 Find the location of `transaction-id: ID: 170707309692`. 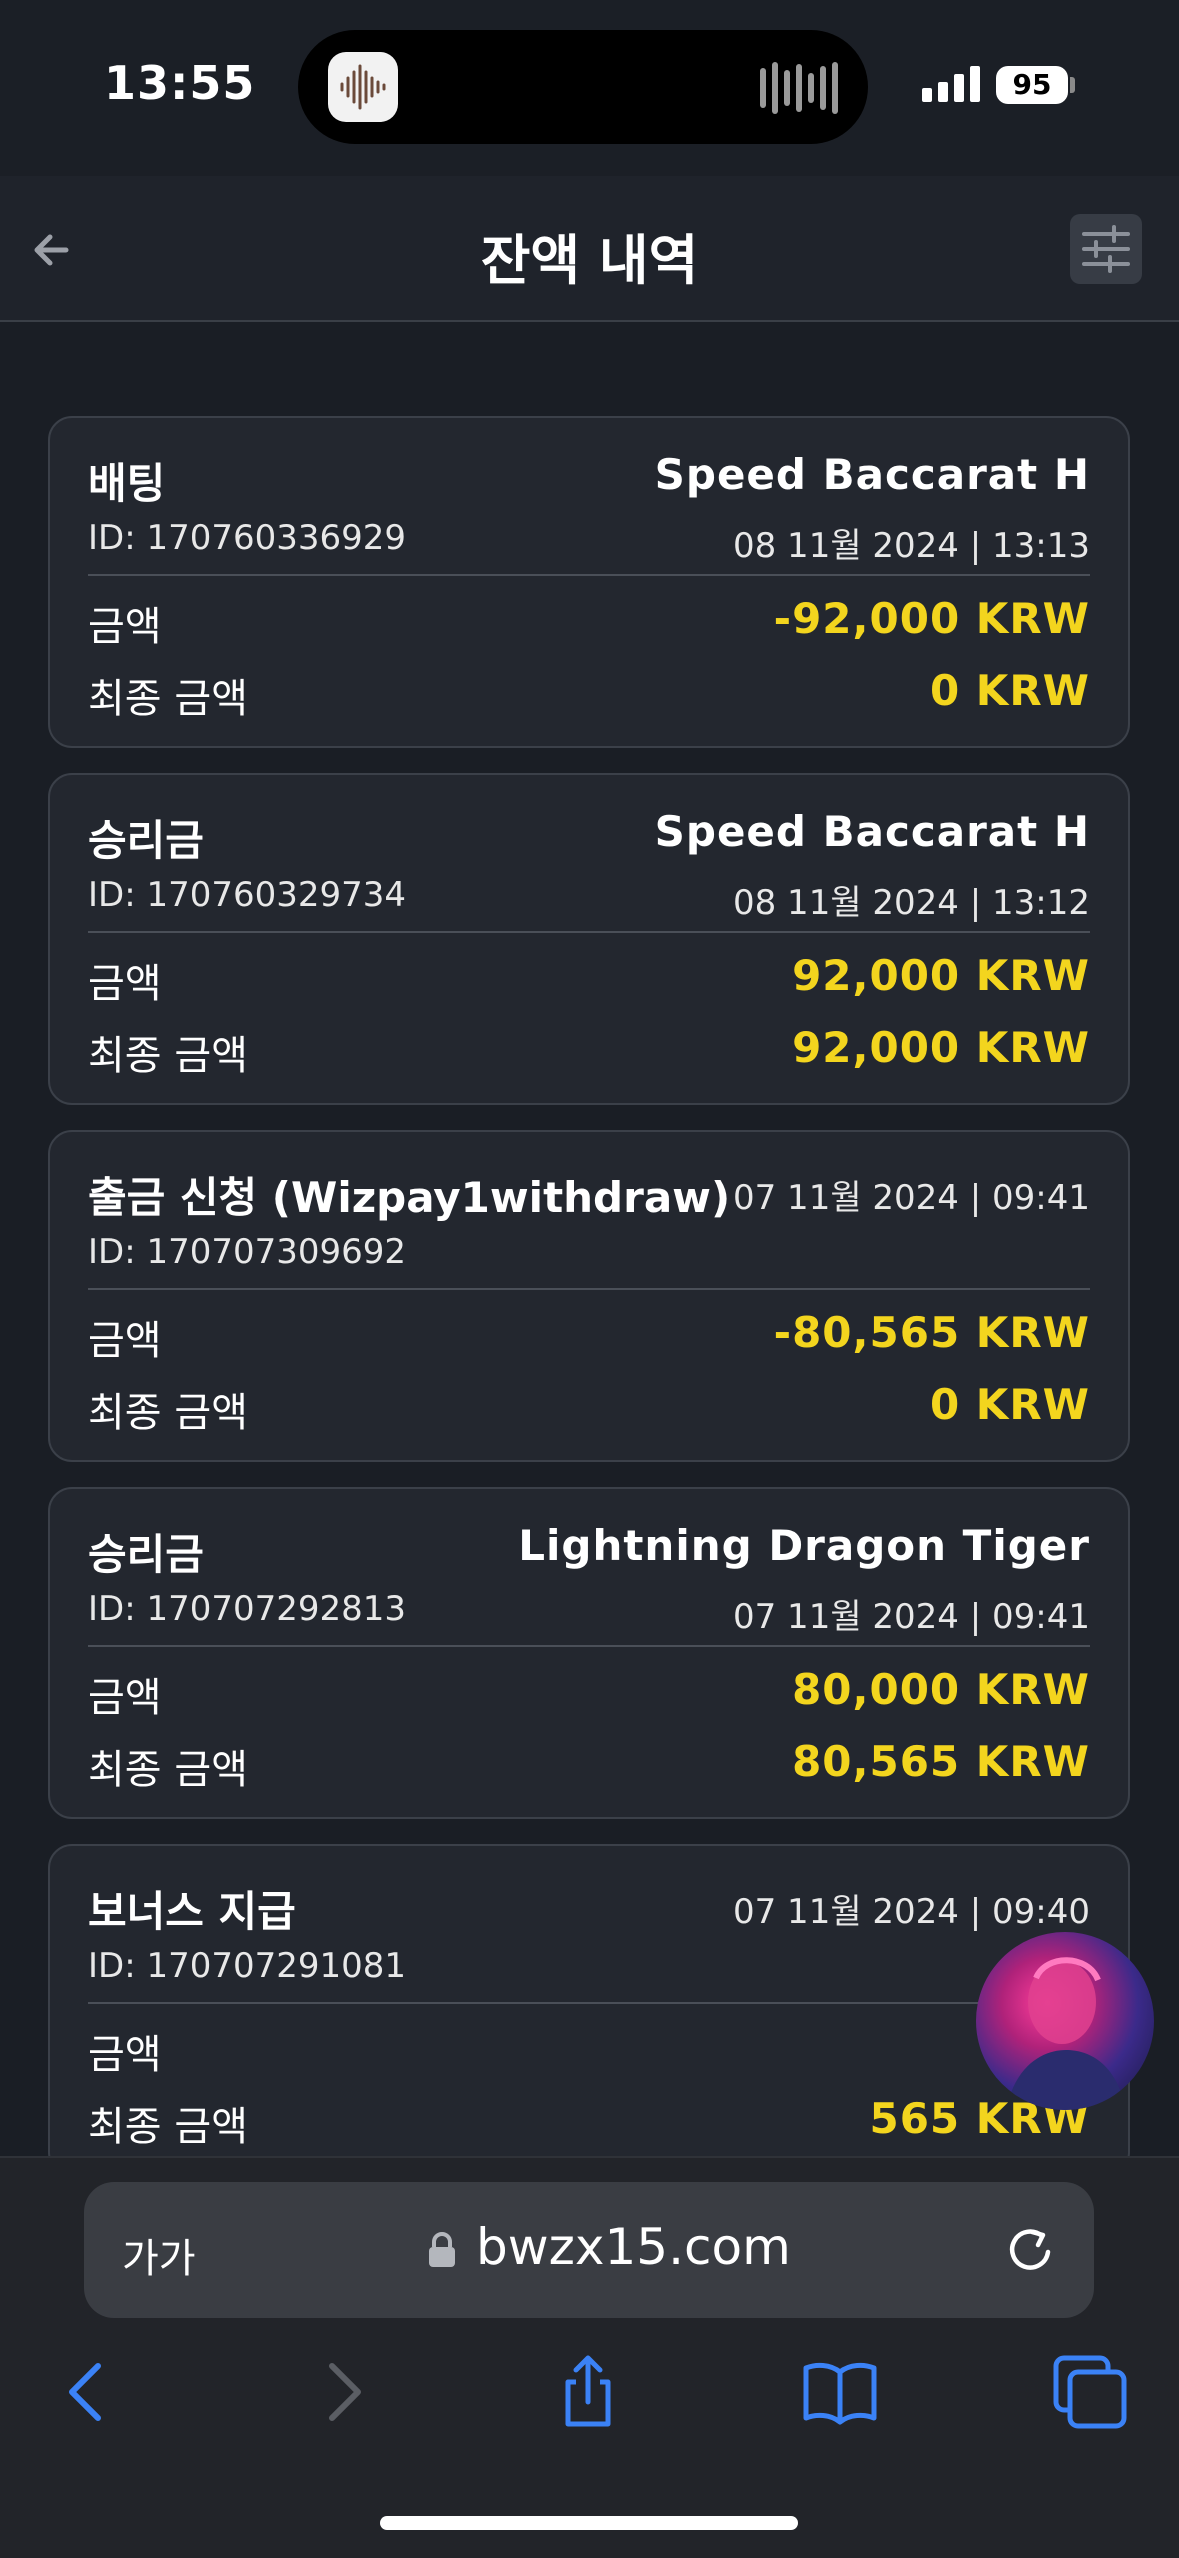

transaction-id: ID: 170707309692 is located at coordinates (247, 1252).